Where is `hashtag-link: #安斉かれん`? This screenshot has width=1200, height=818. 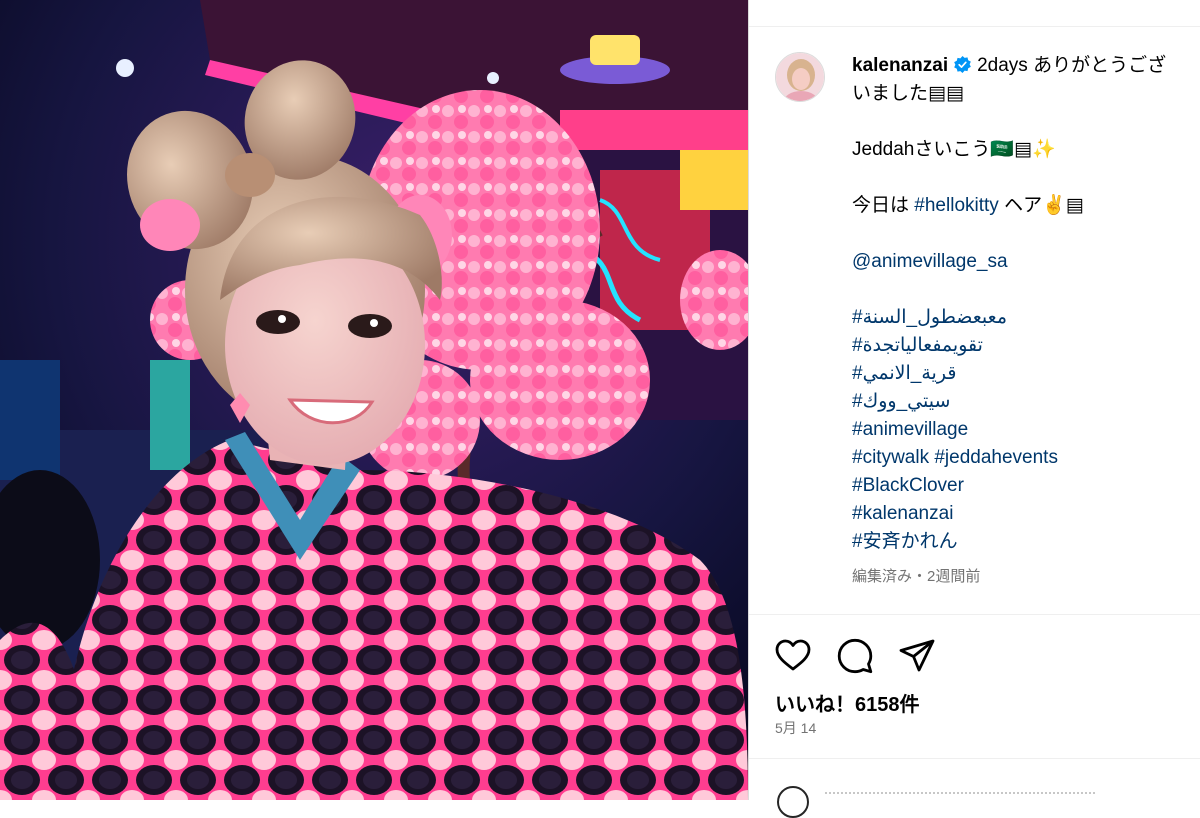
hashtag-link: #安斉かれん is located at coordinates (1026, 542).